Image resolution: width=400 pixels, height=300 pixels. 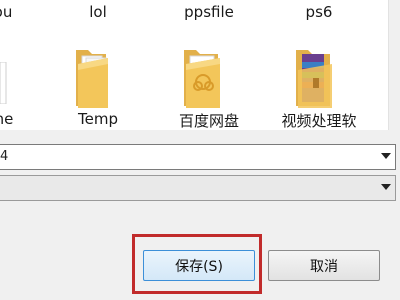 What do you see at coordinates (324, 265) in the screenshot?
I see `cancel-button: 取消` at bounding box center [324, 265].